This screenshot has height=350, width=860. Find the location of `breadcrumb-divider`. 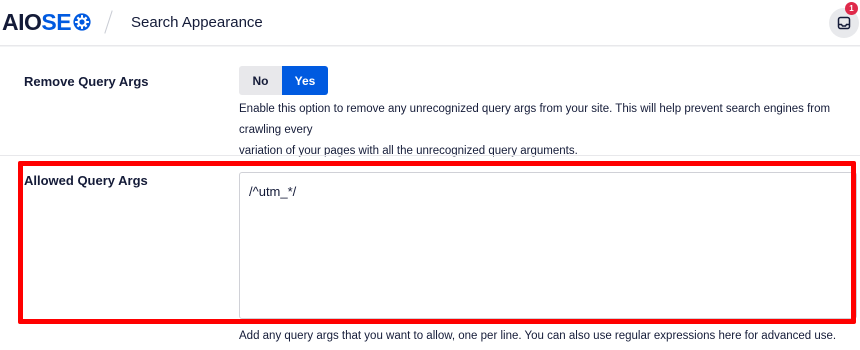

breadcrumb-divider is located at coordinates (108, 22).